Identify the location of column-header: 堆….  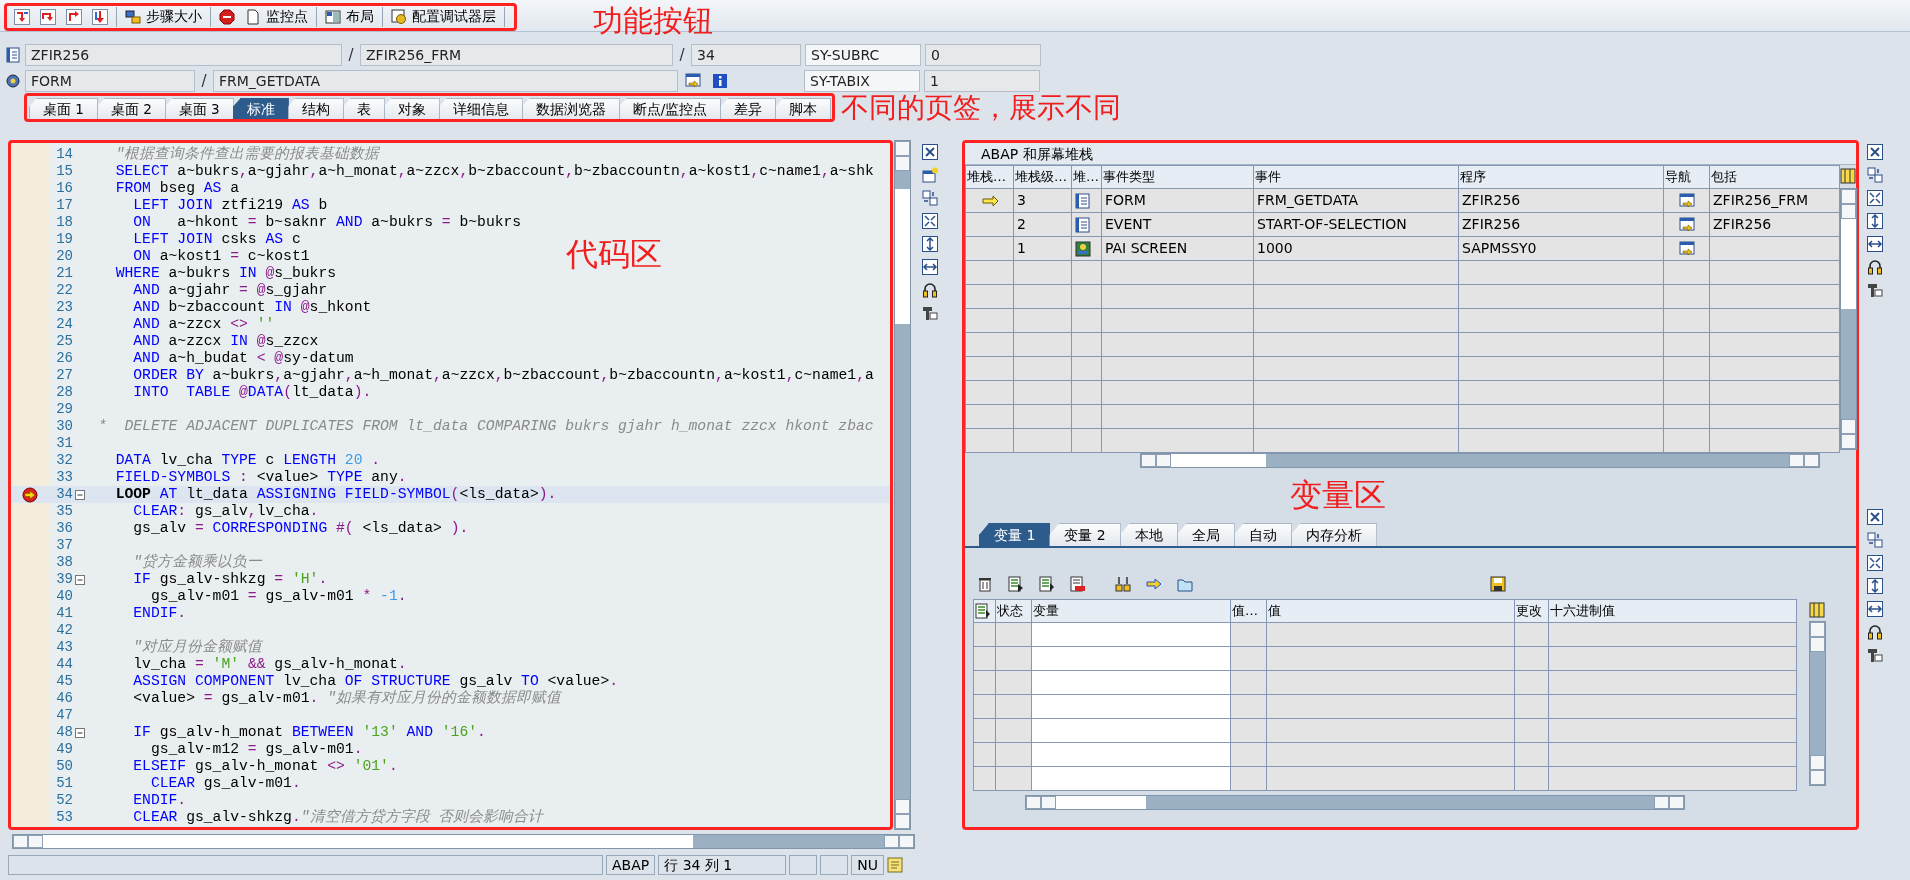
(1086, 177).